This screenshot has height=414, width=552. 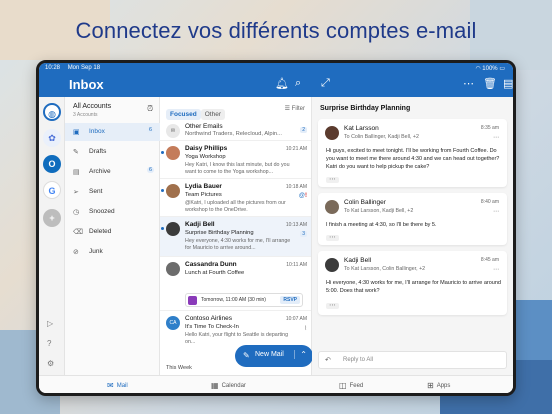 What do you see at coordinates (508, 83) in the screenshot?
I see `archive-icon: ▤` at bounding box center [508, 83].